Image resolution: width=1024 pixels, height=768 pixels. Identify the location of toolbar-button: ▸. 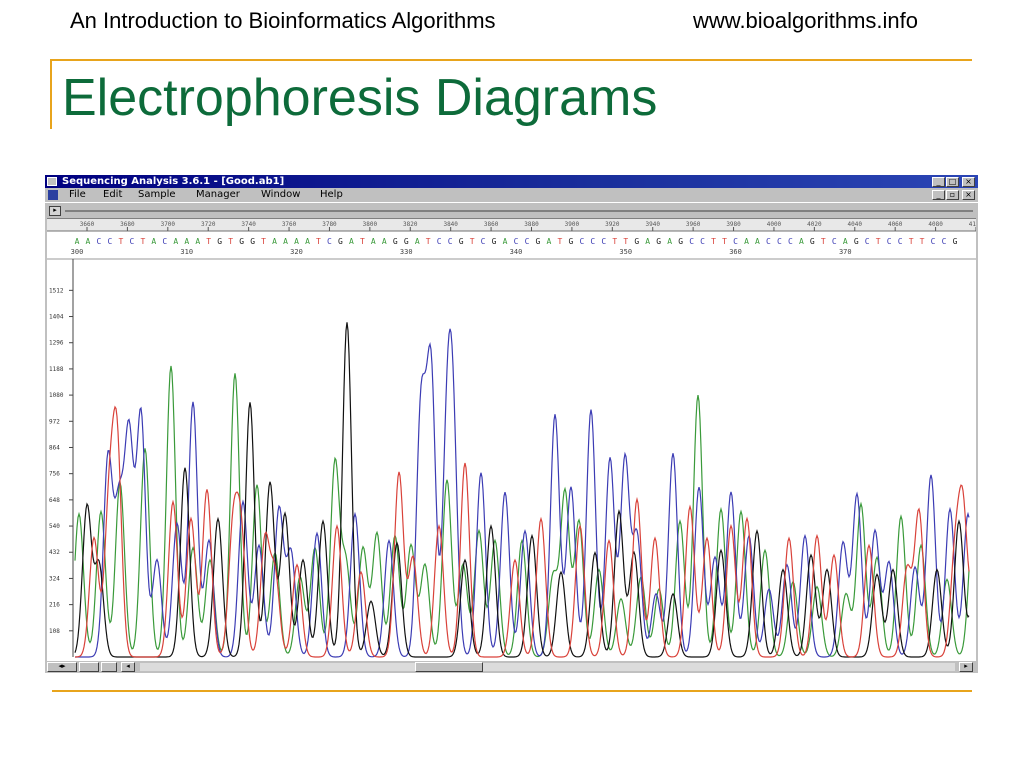
(55, 211).